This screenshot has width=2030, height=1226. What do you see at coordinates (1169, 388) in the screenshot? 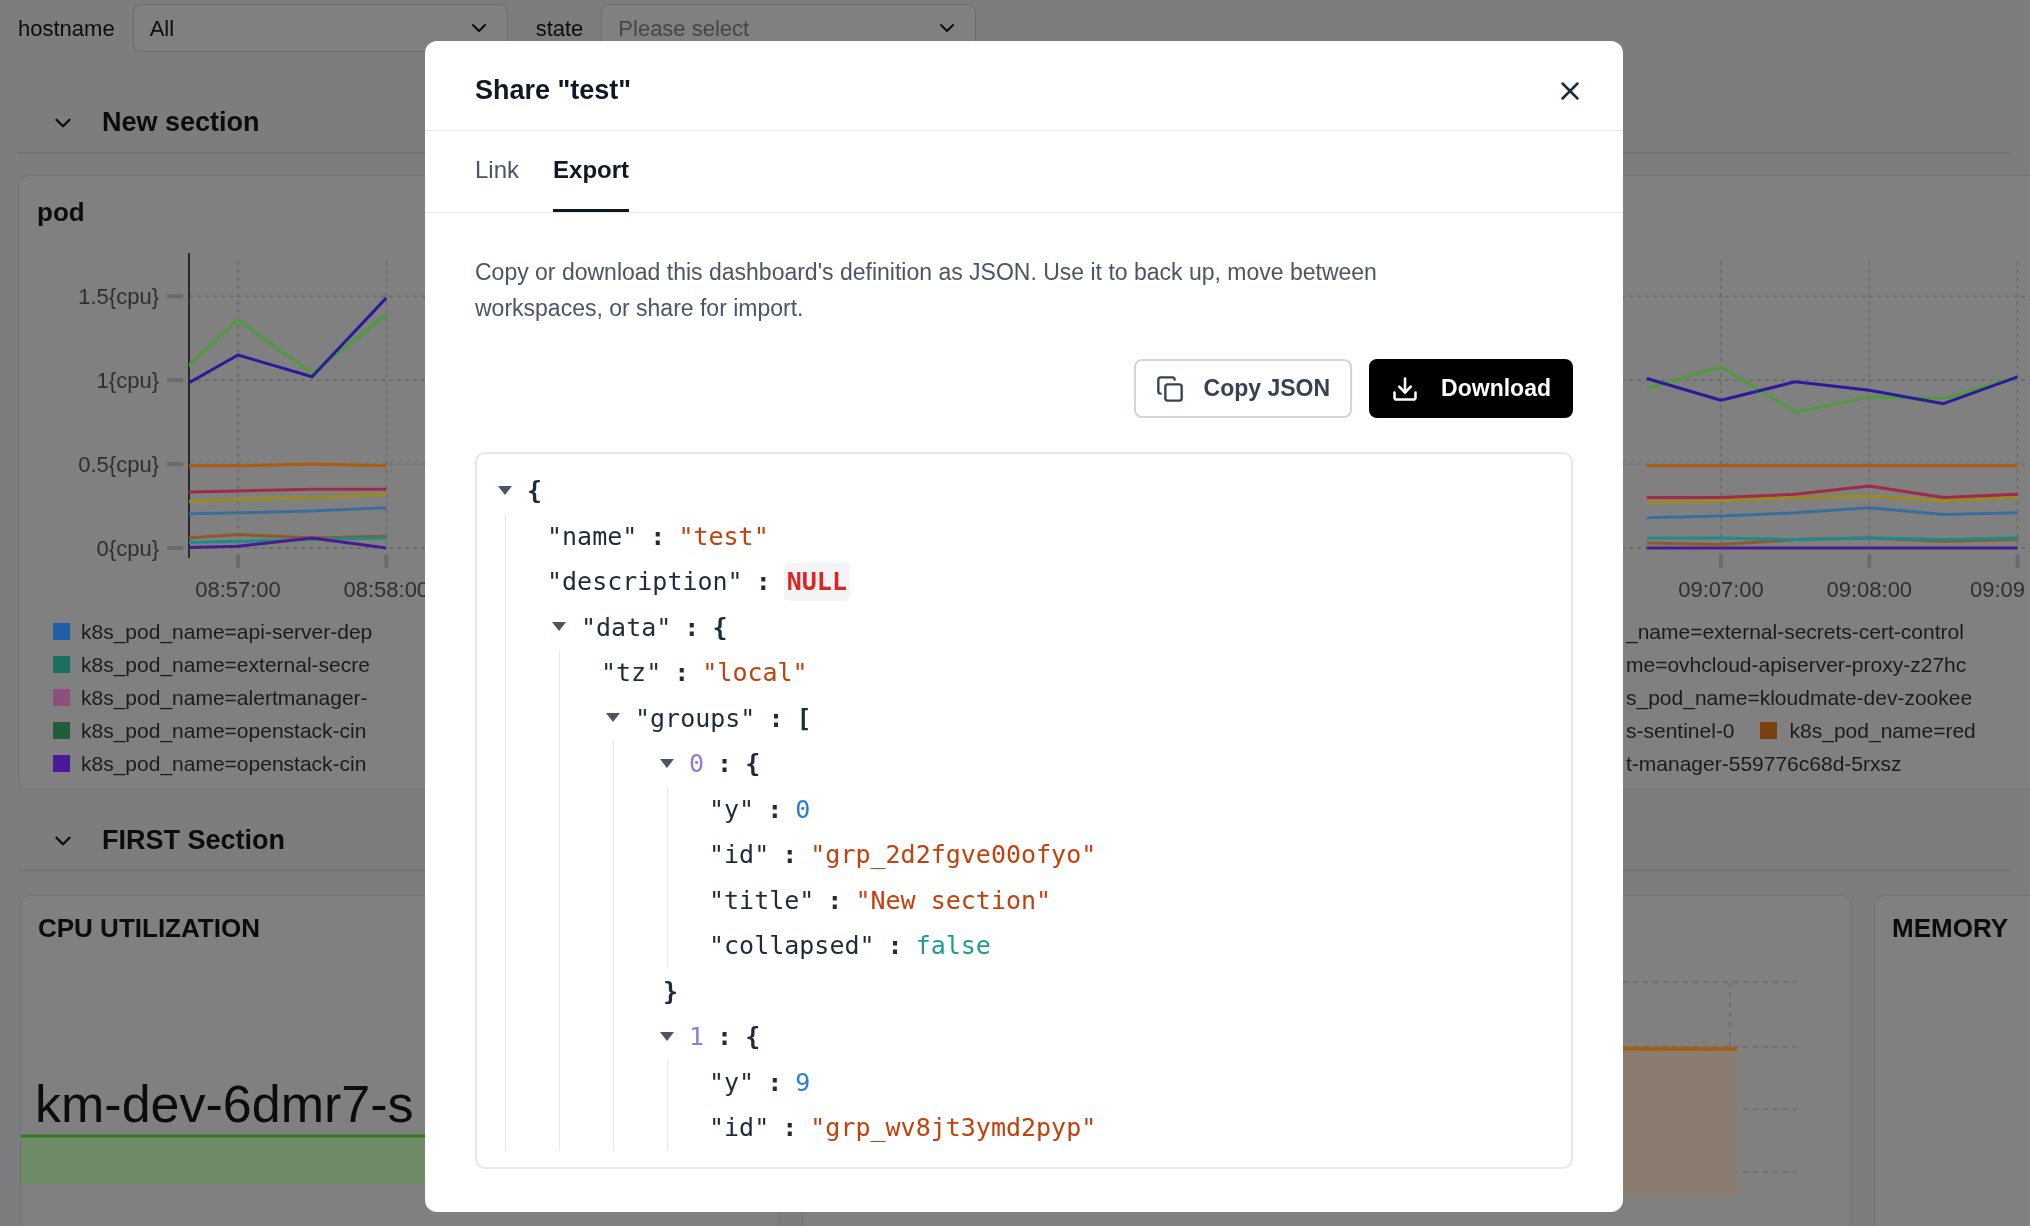
I see `copy-icon` at bounding box center [1169, 388].